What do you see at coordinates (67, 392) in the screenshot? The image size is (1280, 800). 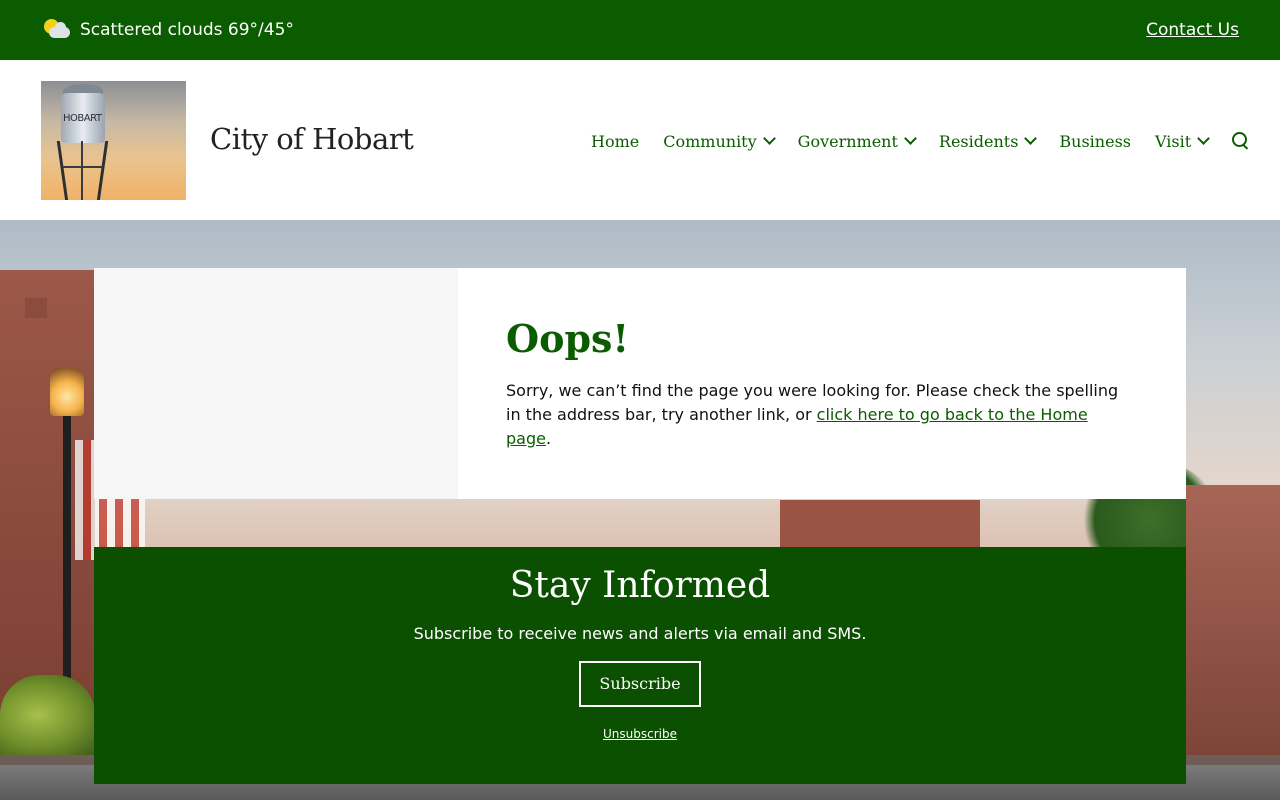 I see `street-lamp` at bounding box center [67, 392].